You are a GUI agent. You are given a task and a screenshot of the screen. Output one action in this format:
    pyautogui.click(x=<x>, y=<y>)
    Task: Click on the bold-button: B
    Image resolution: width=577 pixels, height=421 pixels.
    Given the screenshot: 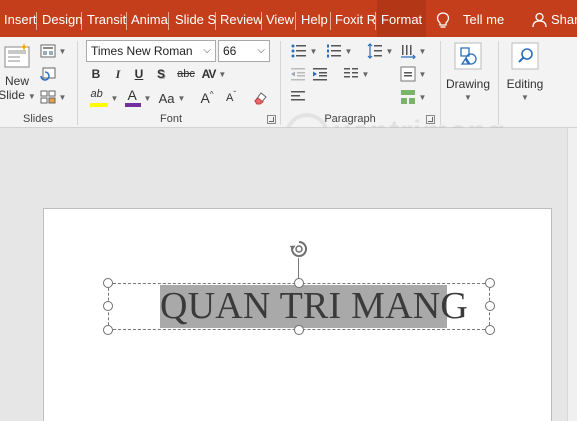 What is the action you would take?
    pyautogui.click(x=96, y=74)
    